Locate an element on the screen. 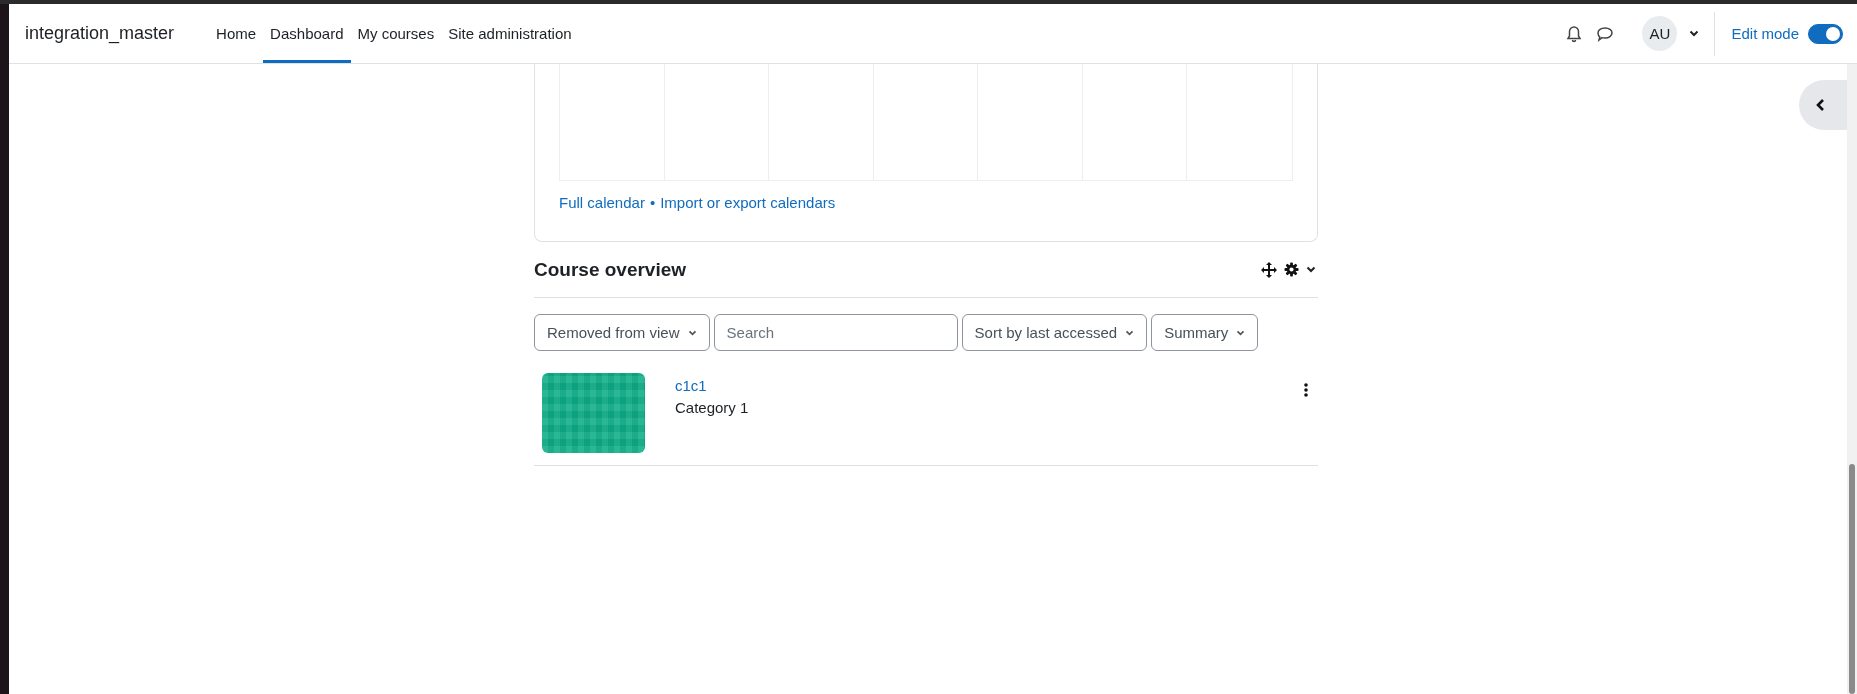 Image resolution: width=1857 pixels, height=694 pixels. edit-mode-switch is located at coordinates (1825, 33).